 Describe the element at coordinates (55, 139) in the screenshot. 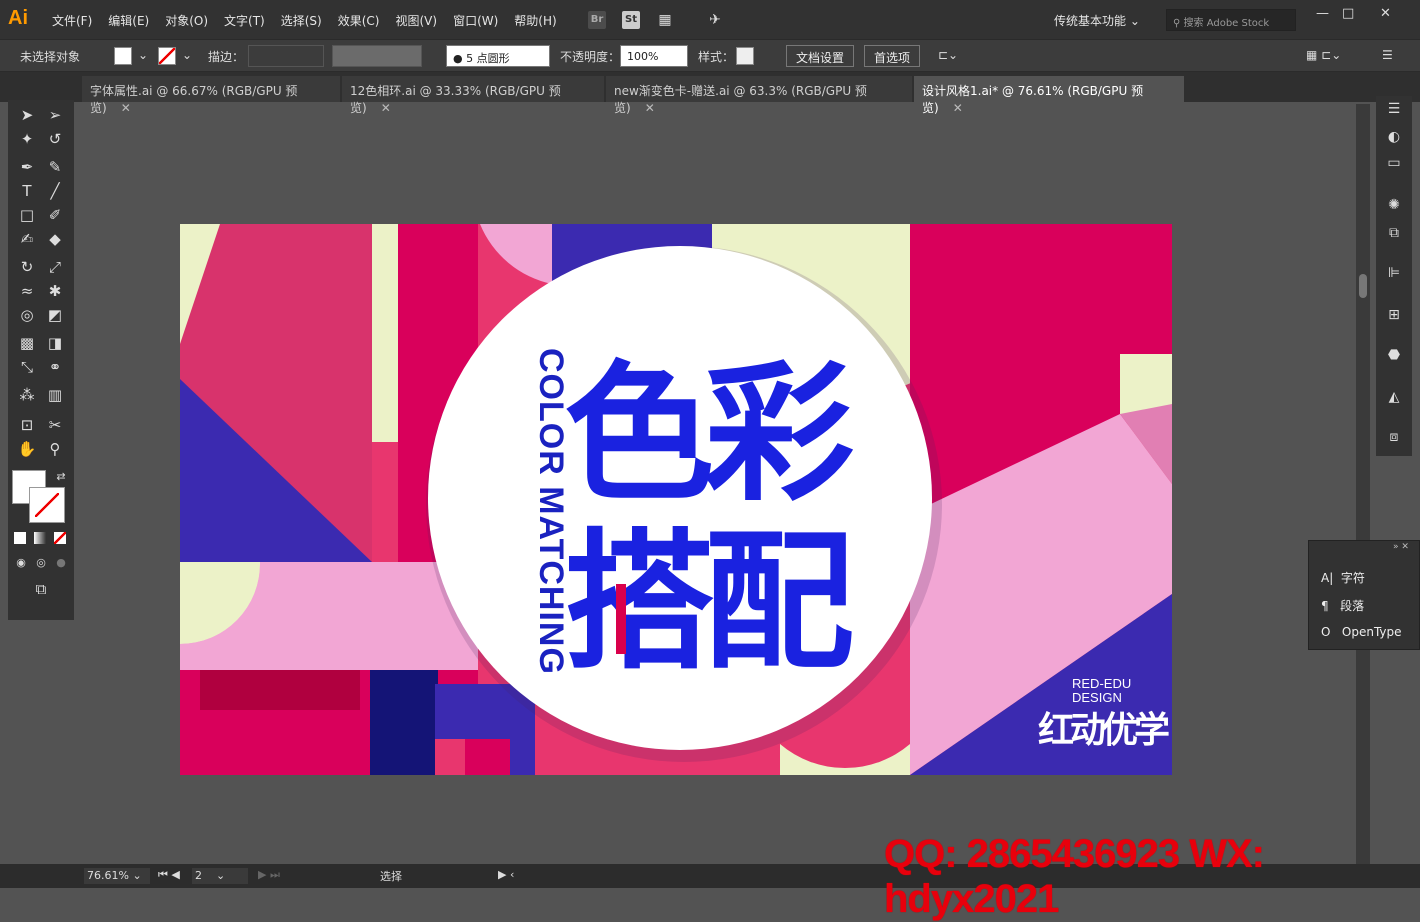

I see `lasso-icon: ↺` at that location.